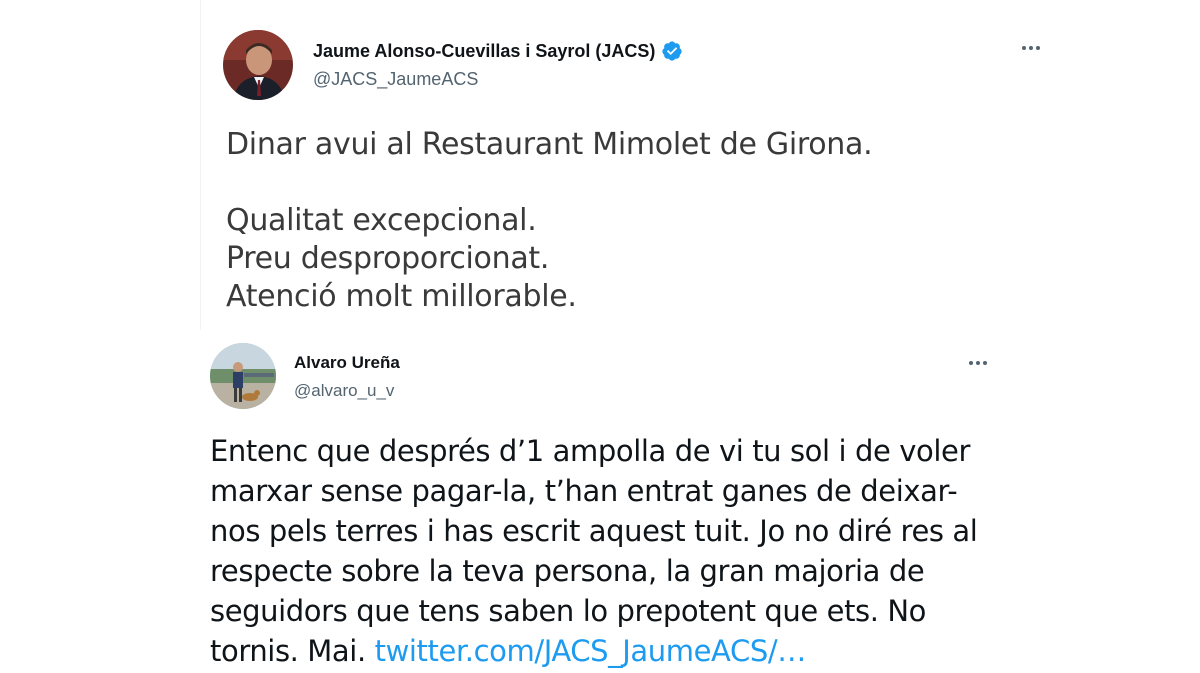  I want to click on author-row: Jaume Alonso-Cuevillas i Sayrol (JACS), so click(498, 51).